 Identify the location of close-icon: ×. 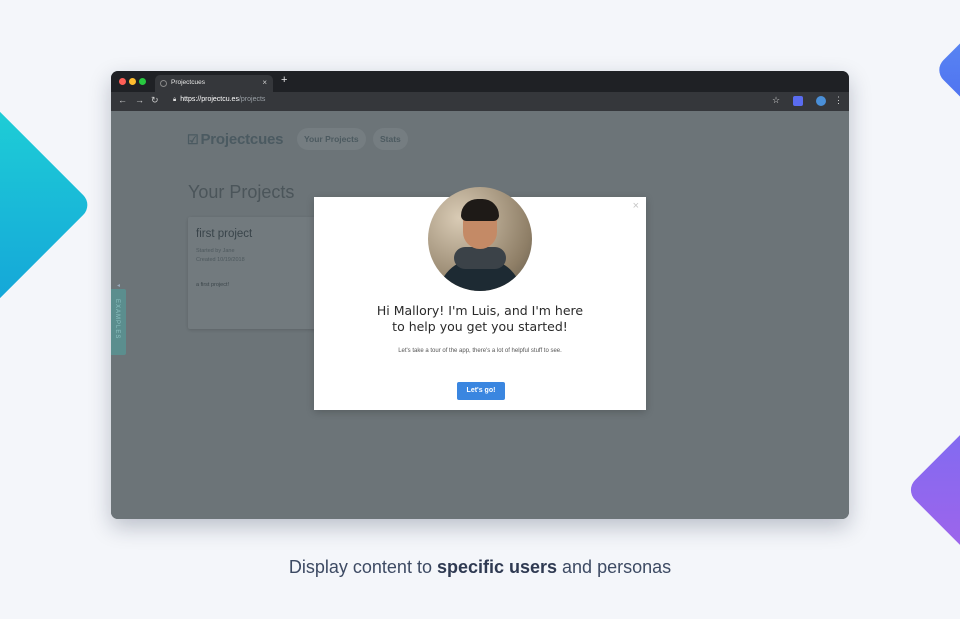
(636, 206).